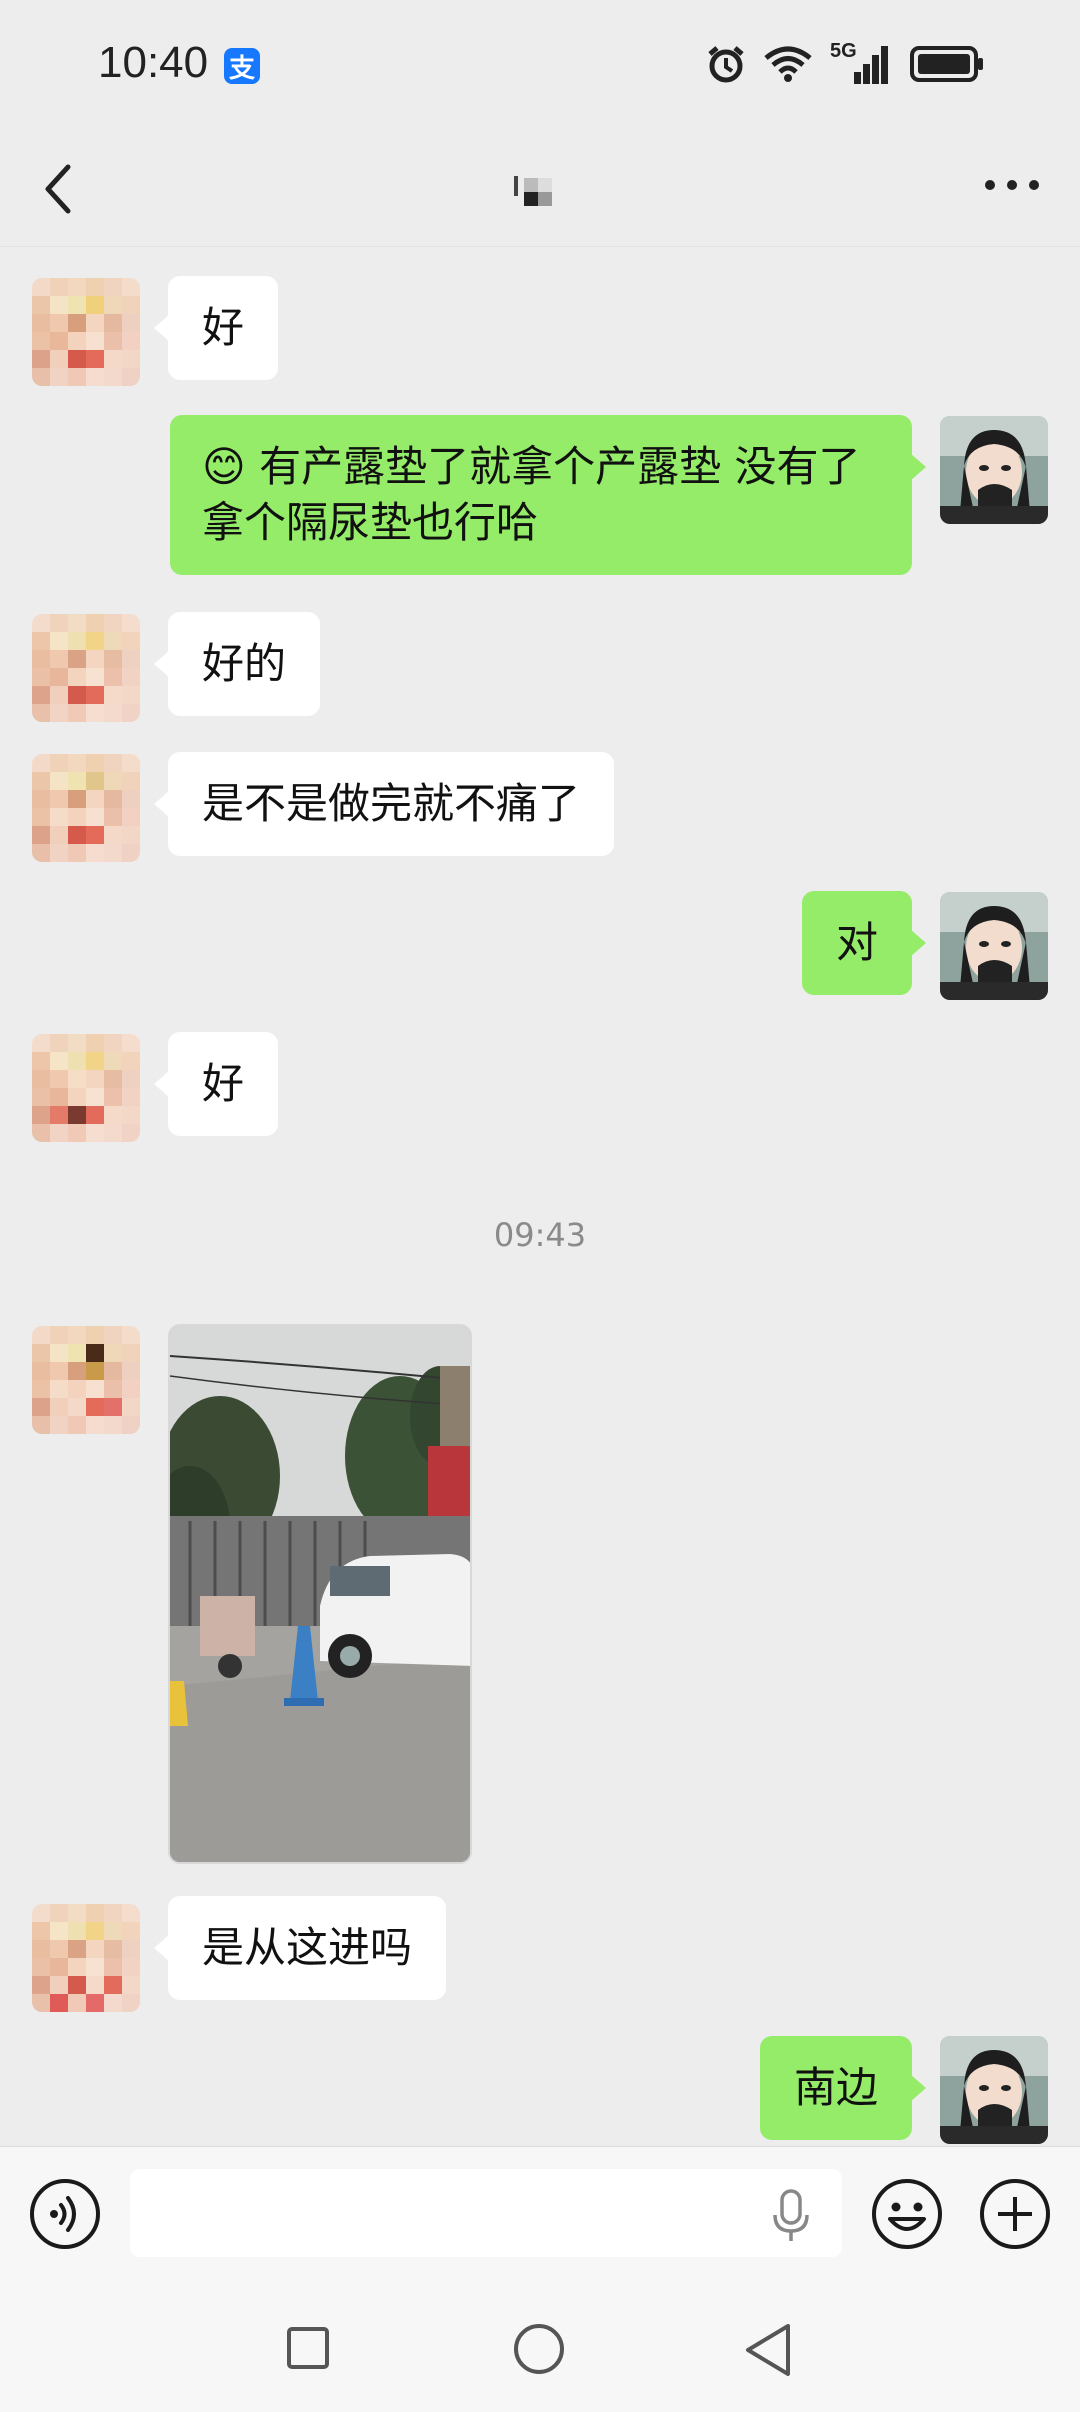 This screenshot has height=2412, width=1080. I want to click on status-time: 10:40, so click(153, 62).